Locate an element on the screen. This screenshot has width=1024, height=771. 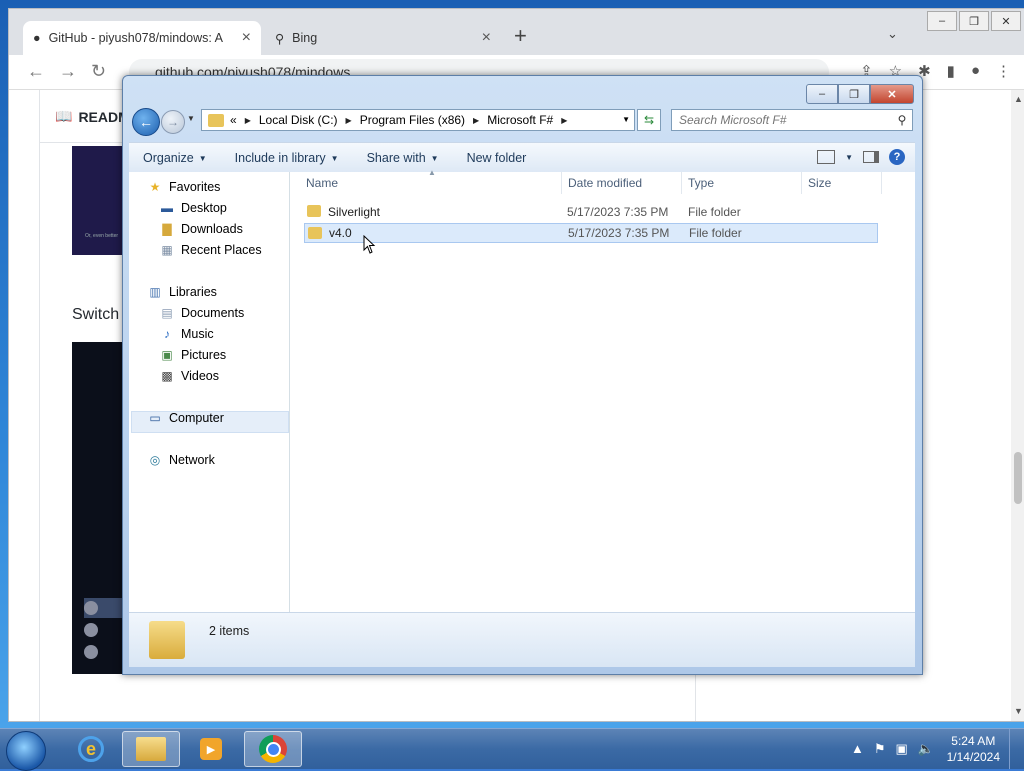
library-icon: ▥ is located at coordinates (155, 292).